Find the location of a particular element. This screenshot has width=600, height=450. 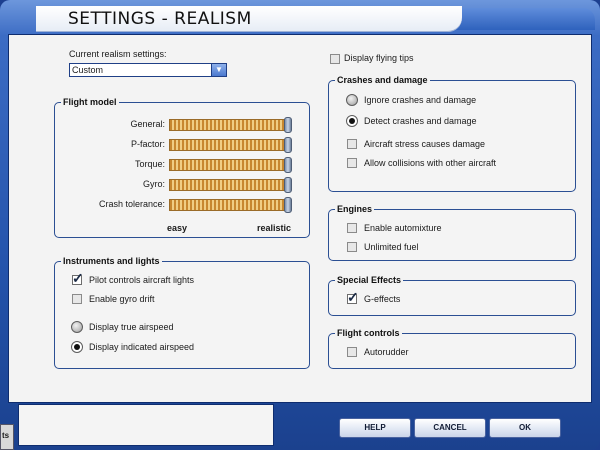

ignore-crashes-label: Ignore crashes and damage is located at coordinates (420, 100).